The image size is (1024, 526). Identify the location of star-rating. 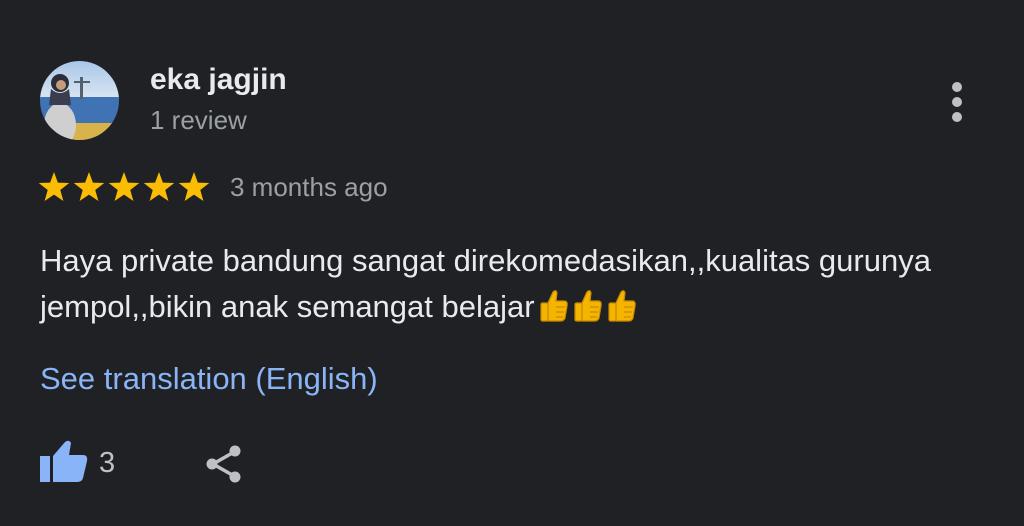
(126, 187).